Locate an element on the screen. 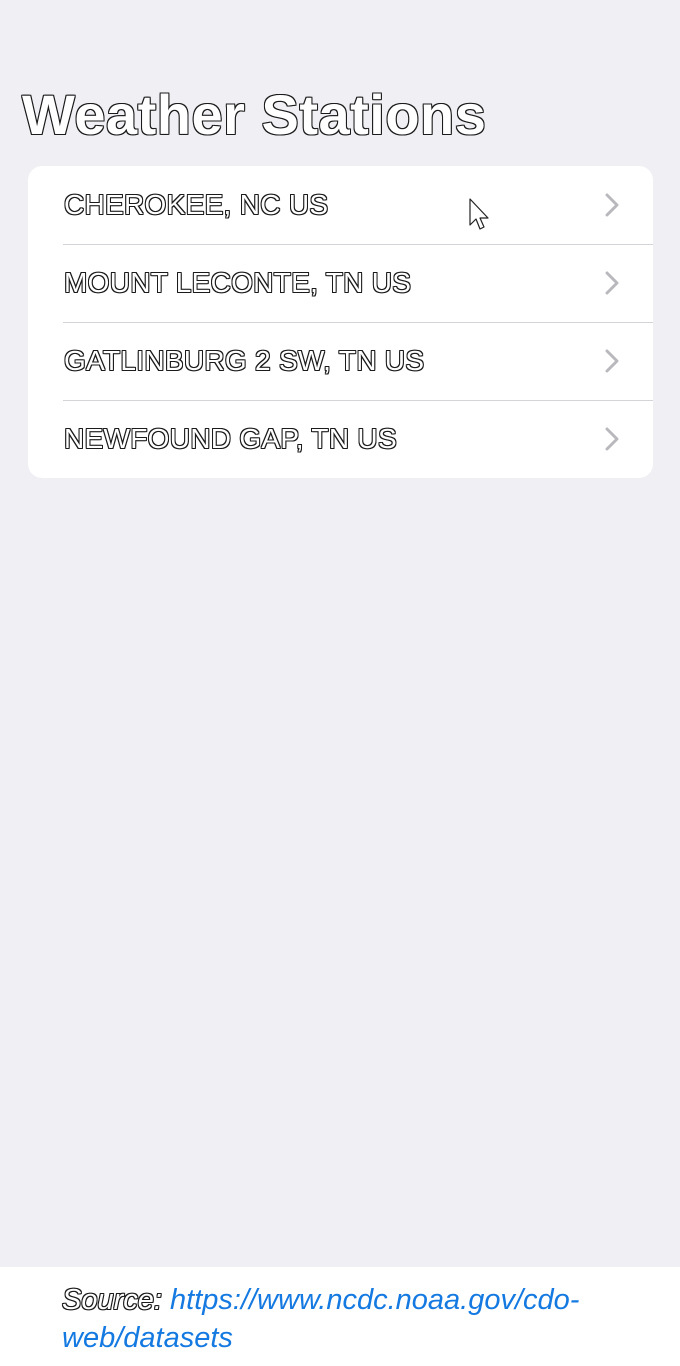  cursor-arrow-icon is located at coordinates (479, 214).